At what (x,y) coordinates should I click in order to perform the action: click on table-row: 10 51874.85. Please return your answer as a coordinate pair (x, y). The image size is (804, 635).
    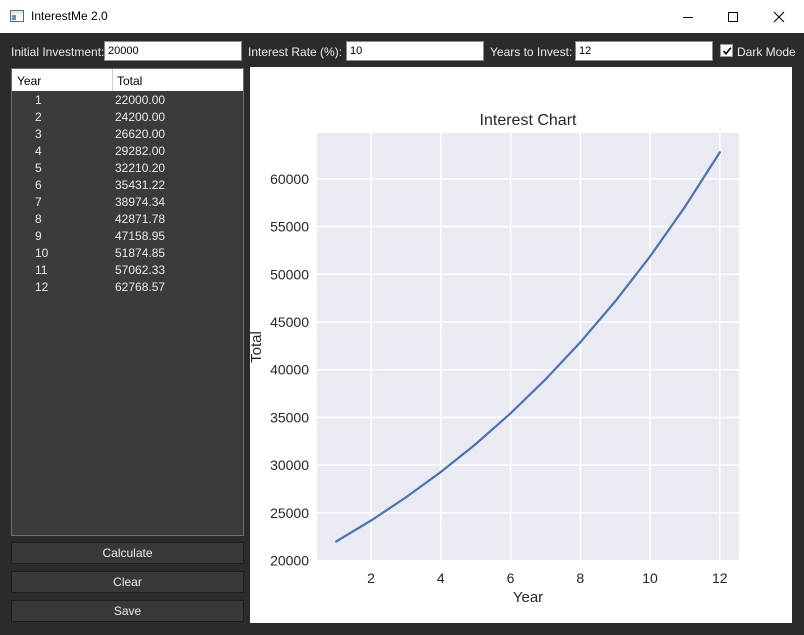
    Looking at the image, I should click on (127, 253).